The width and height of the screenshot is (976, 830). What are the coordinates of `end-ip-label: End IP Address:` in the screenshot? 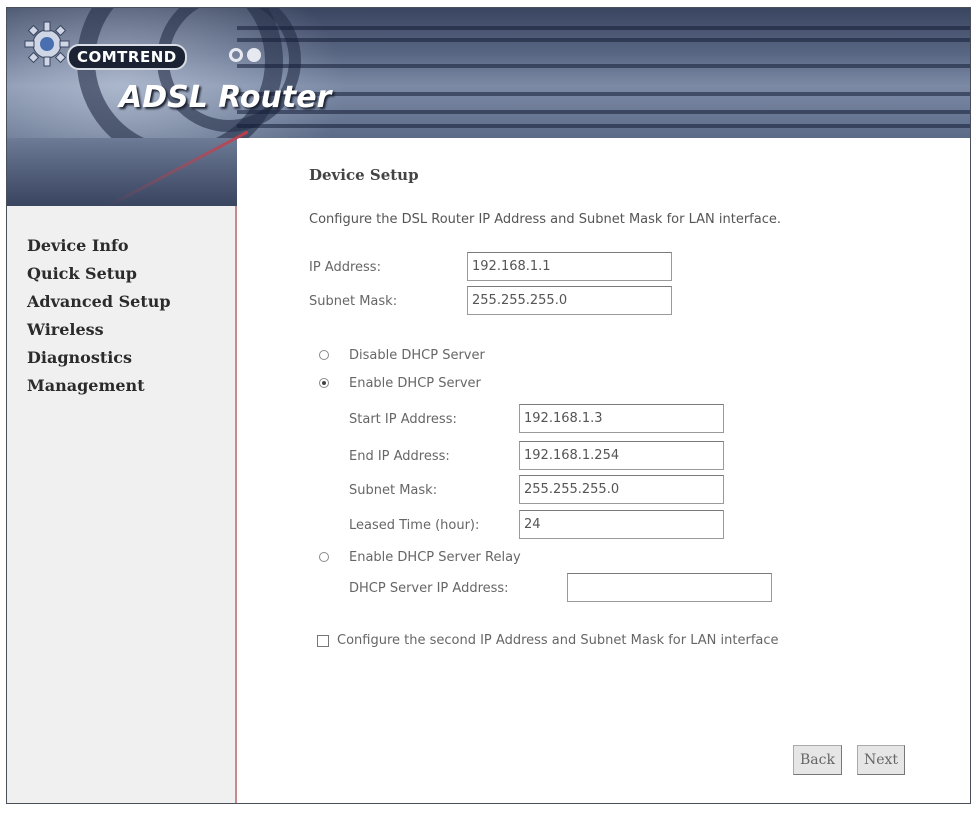 It's located at (399, 456).